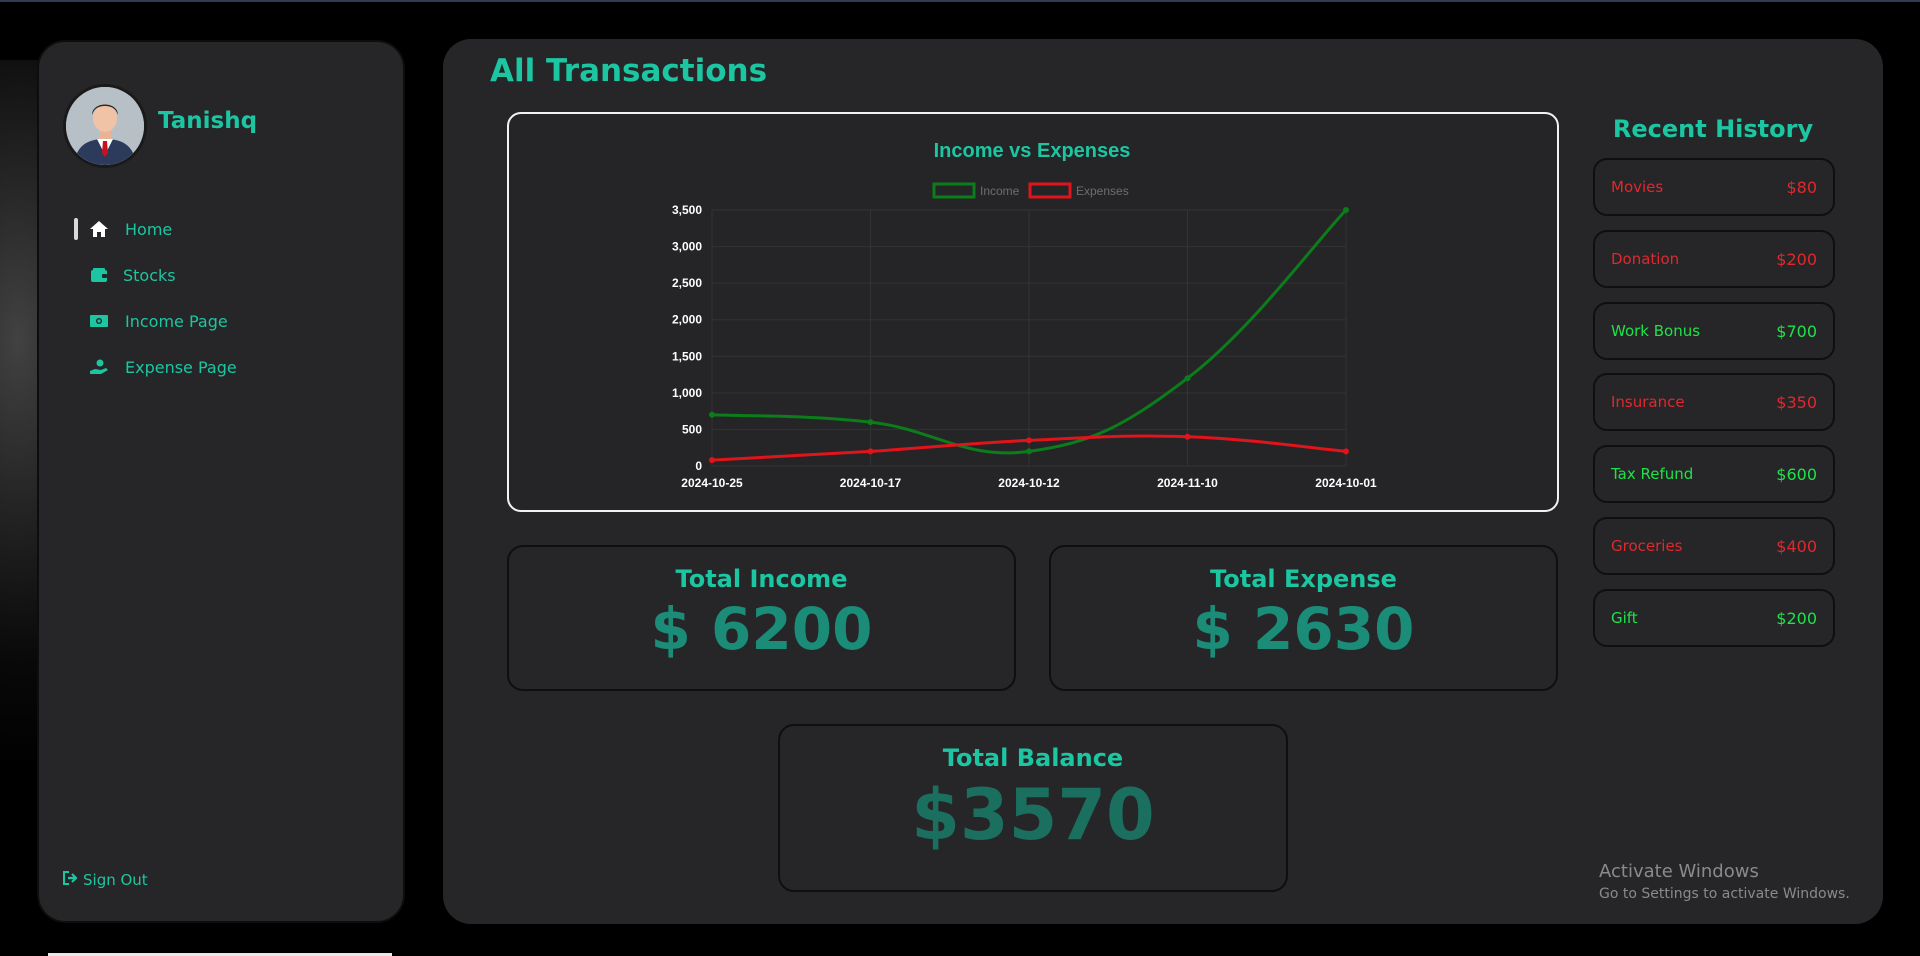  I want to click on history-item-name: Gift, so click(1624, 618).